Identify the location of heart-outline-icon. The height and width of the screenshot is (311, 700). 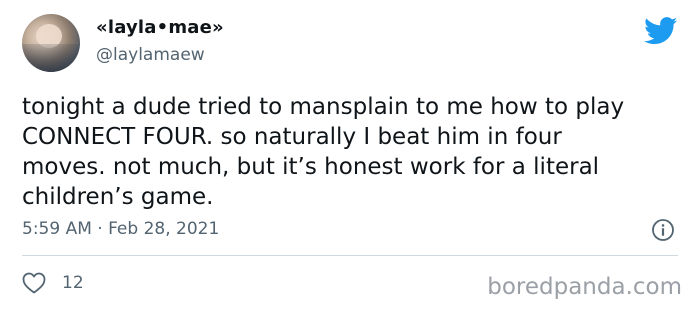
(34, 283).